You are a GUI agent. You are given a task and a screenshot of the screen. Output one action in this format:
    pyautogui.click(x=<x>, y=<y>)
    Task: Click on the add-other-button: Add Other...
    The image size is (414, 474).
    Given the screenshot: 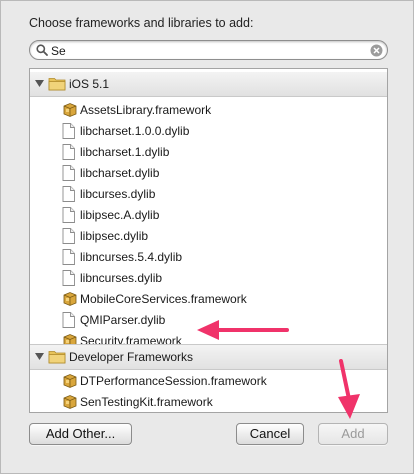 What is the action you would take?
    pyautogui.click(x=80, y=434)
    